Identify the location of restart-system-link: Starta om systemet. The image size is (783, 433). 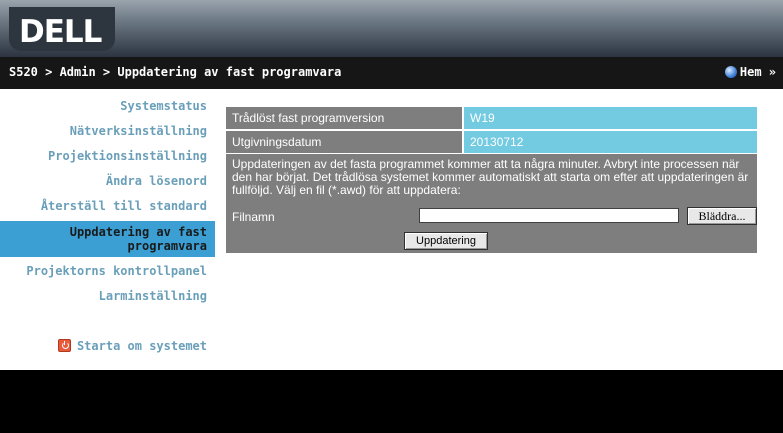
(132, 346).